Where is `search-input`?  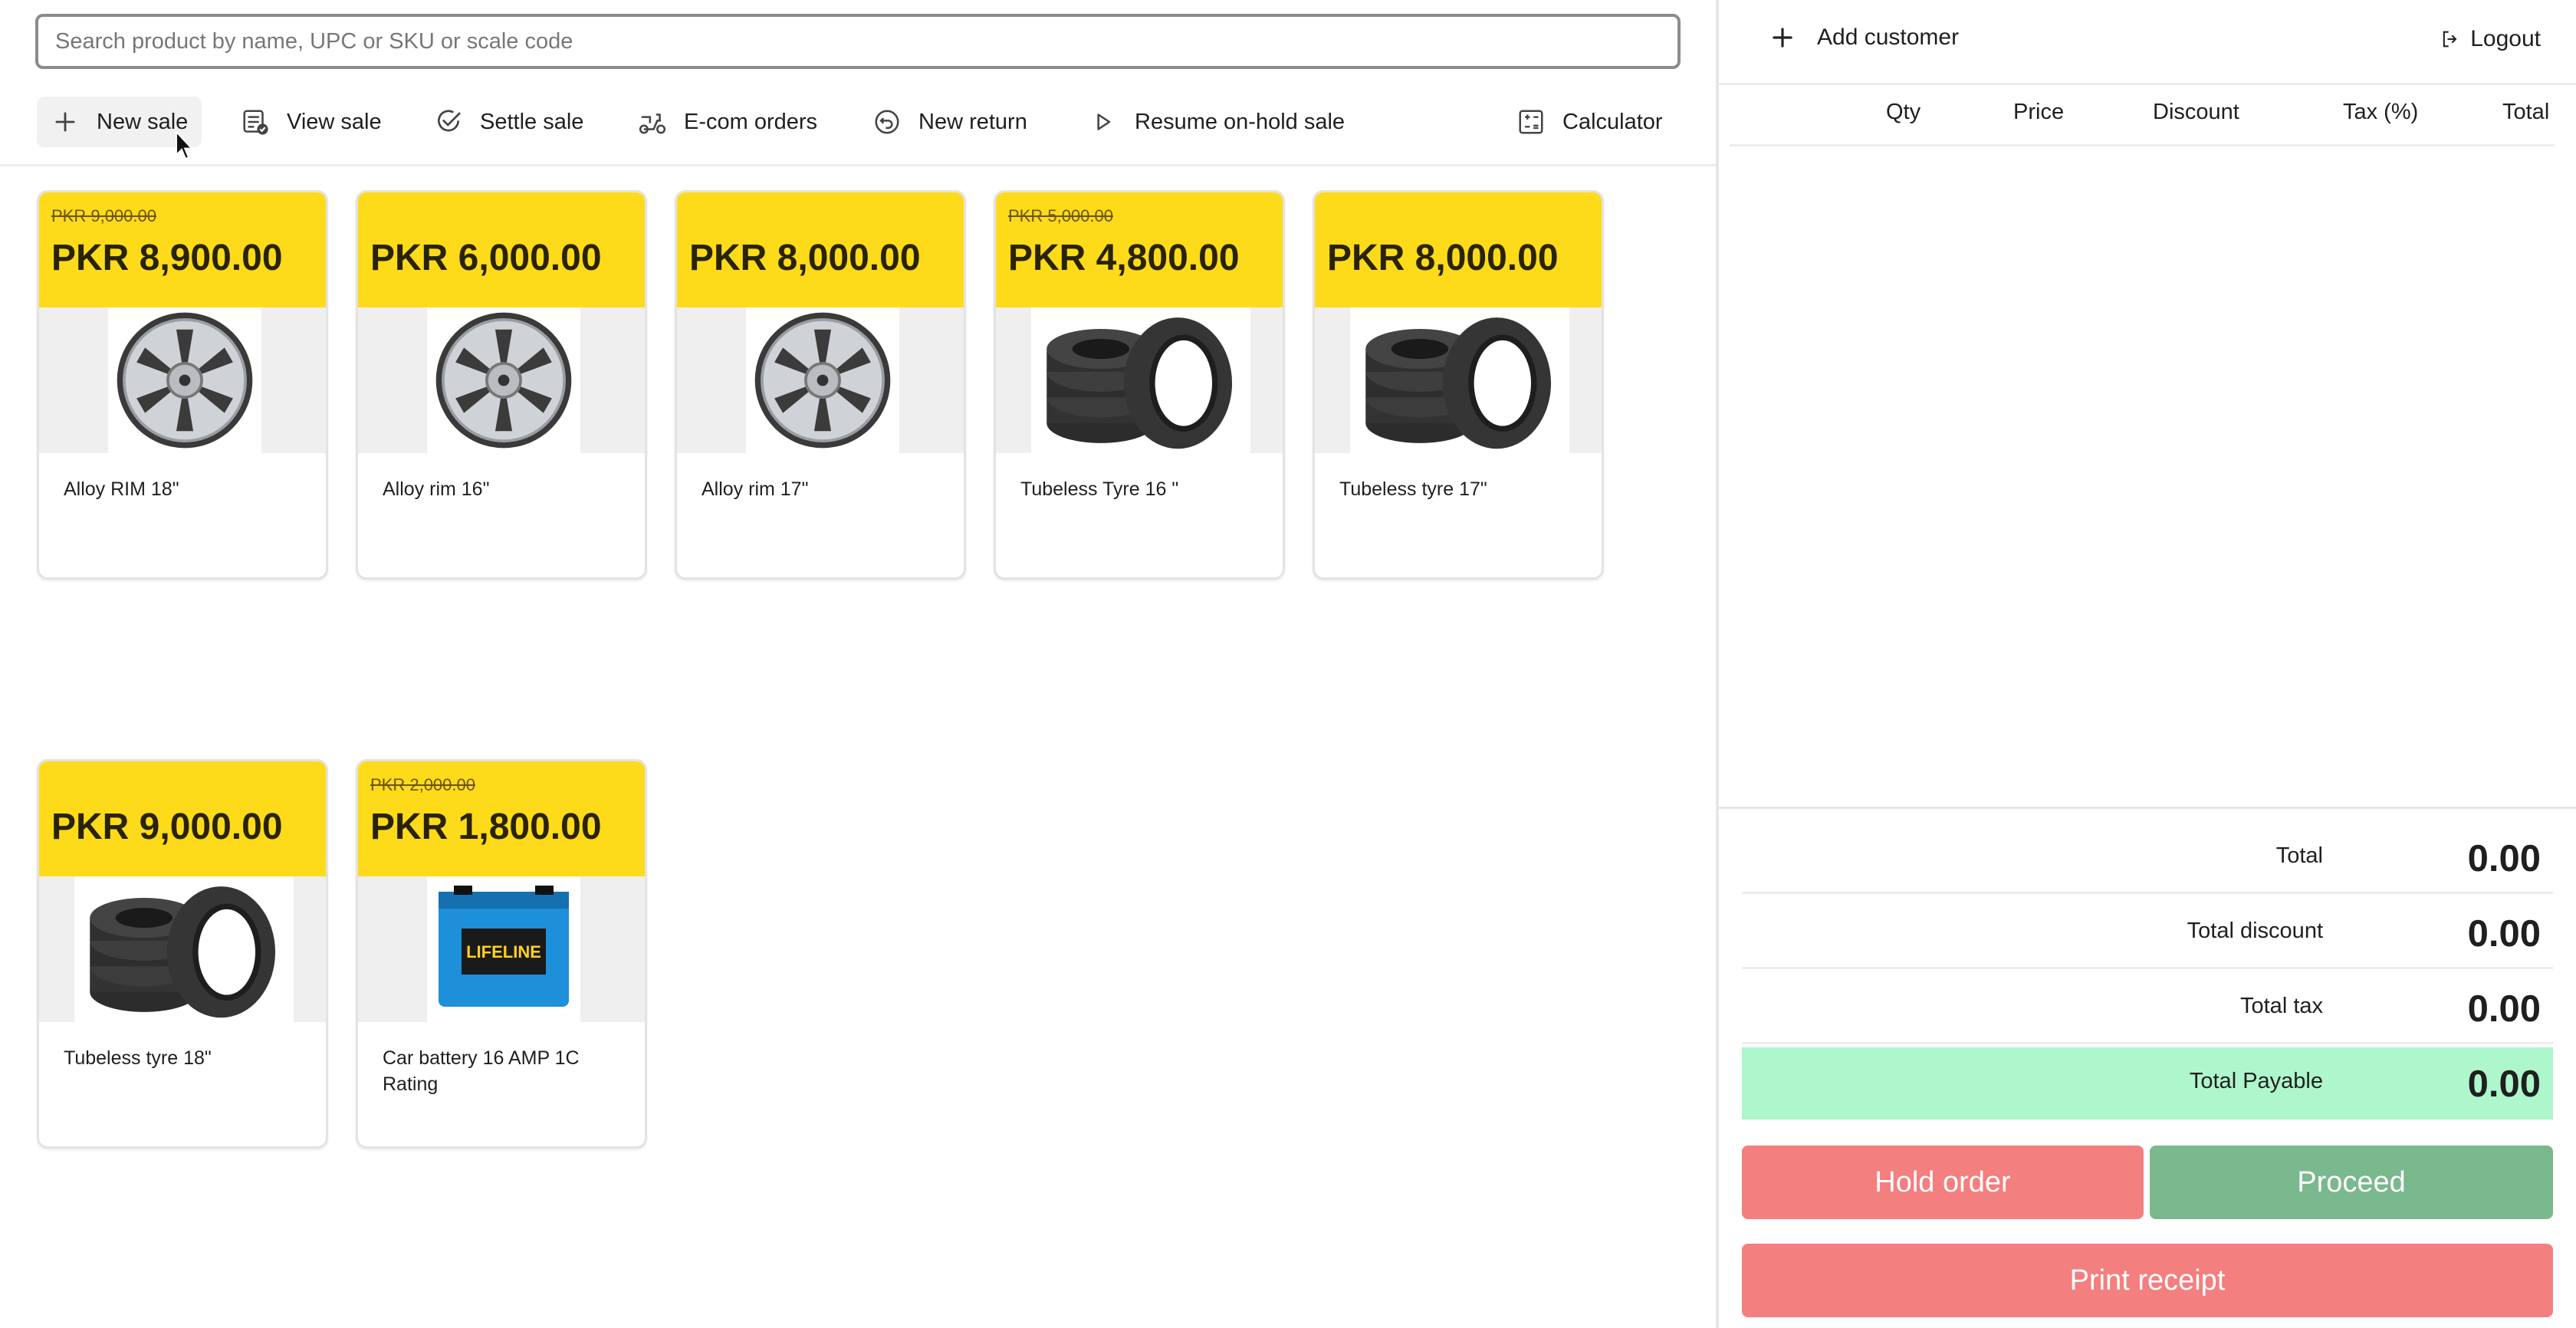 search-input is located at coordinates (858, 41).